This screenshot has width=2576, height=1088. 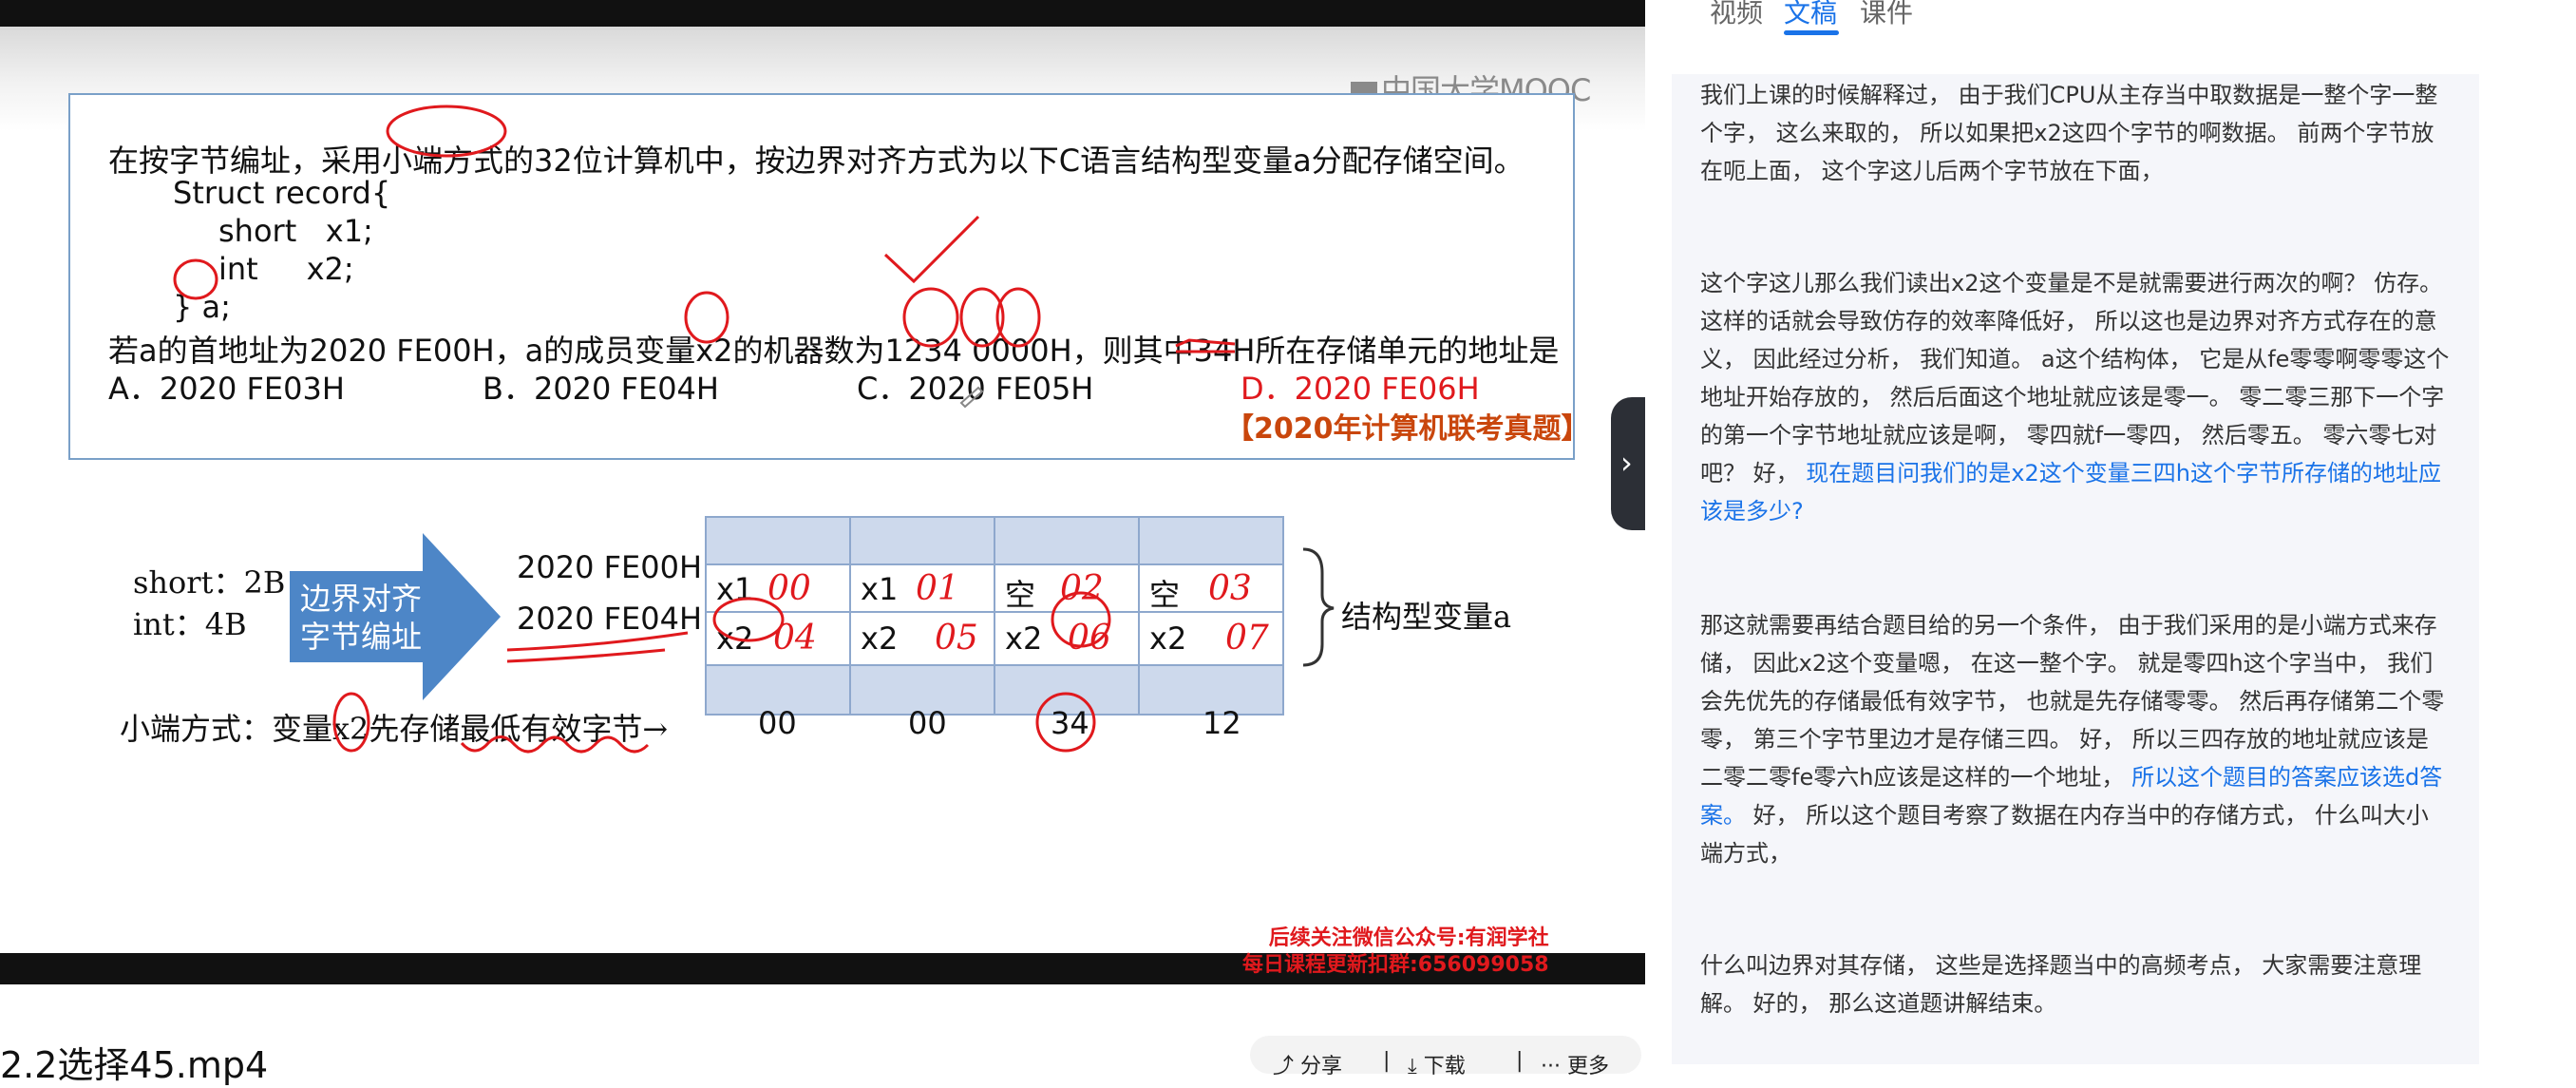 I want to click on video-title: 2.2选择45.mp4, so click(x=134, y=1065).